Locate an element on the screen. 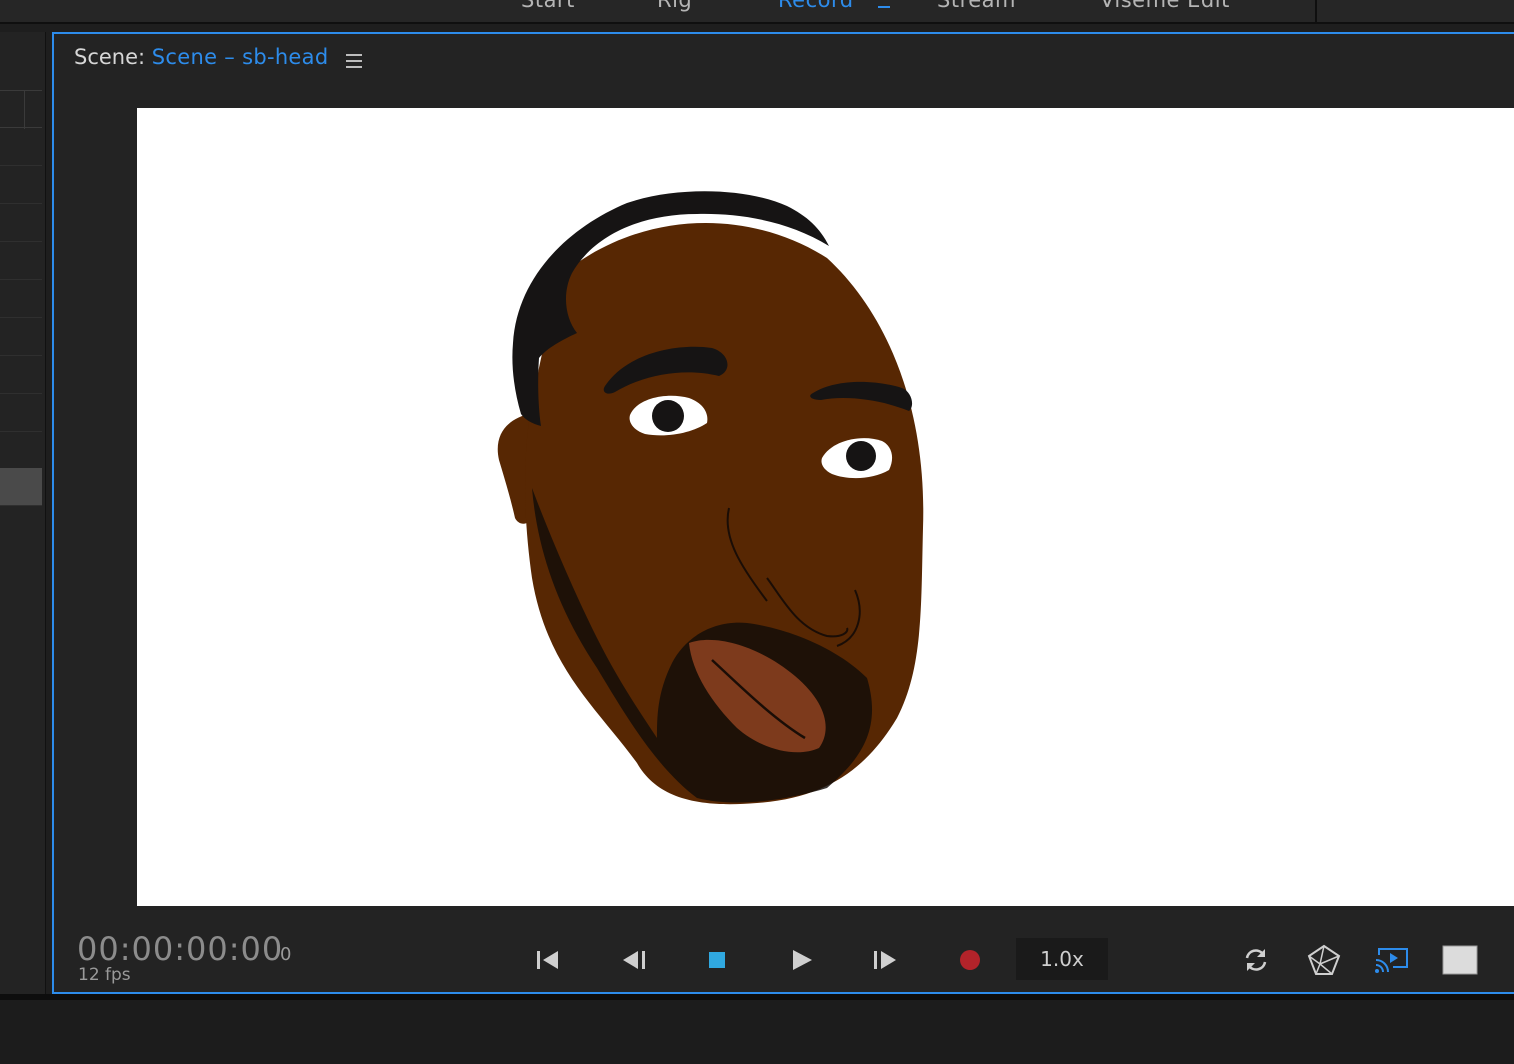 This screenshot has height=1064, width=1514. skip-to-start-icon is located at coordinates (547, 960).